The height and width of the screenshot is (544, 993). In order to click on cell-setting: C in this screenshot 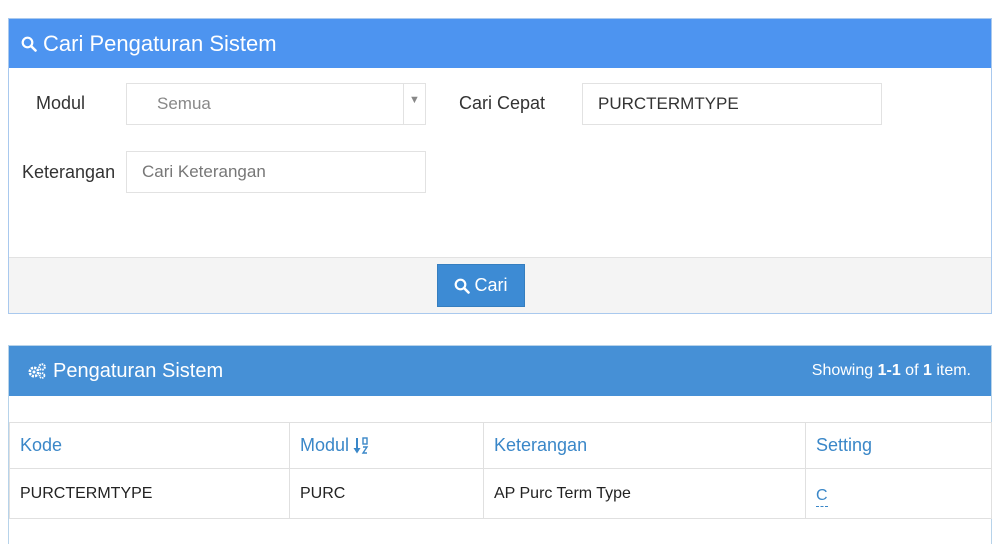, I will do `click(898, 493)`.